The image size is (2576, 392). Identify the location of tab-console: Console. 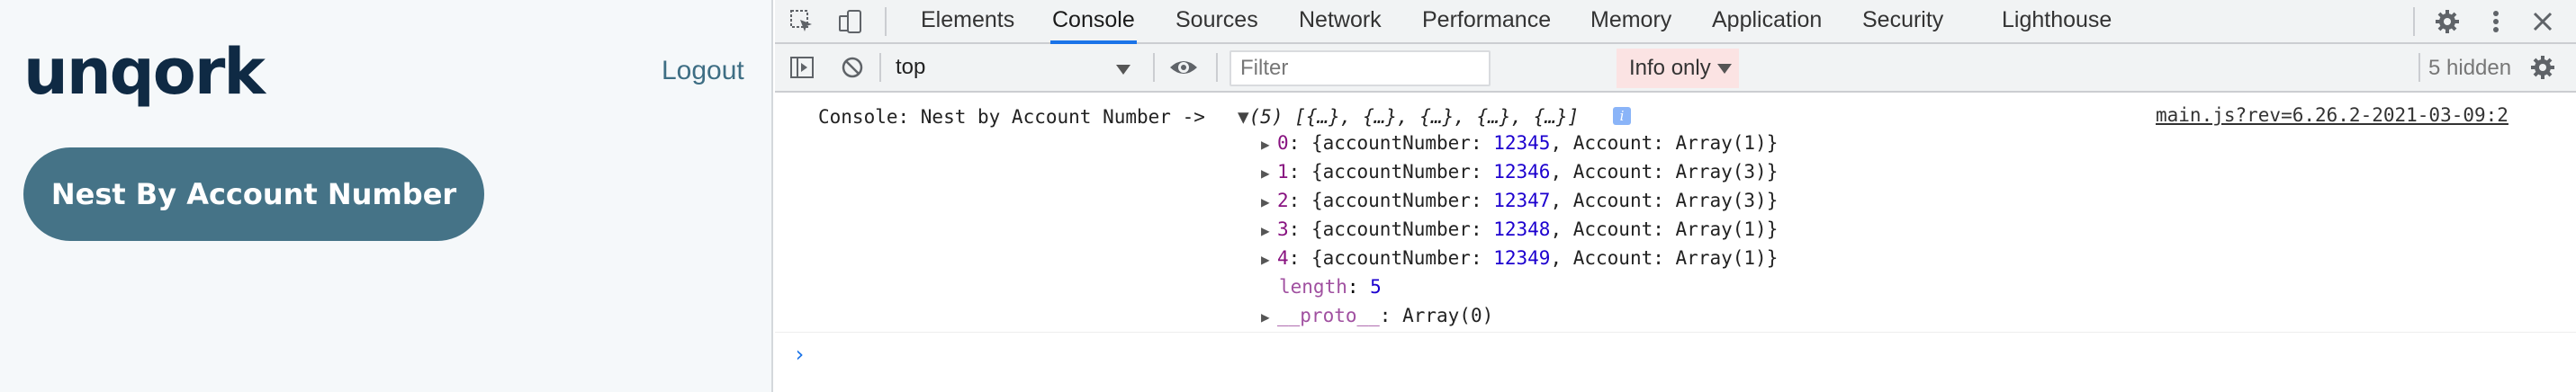
(1093, 22).